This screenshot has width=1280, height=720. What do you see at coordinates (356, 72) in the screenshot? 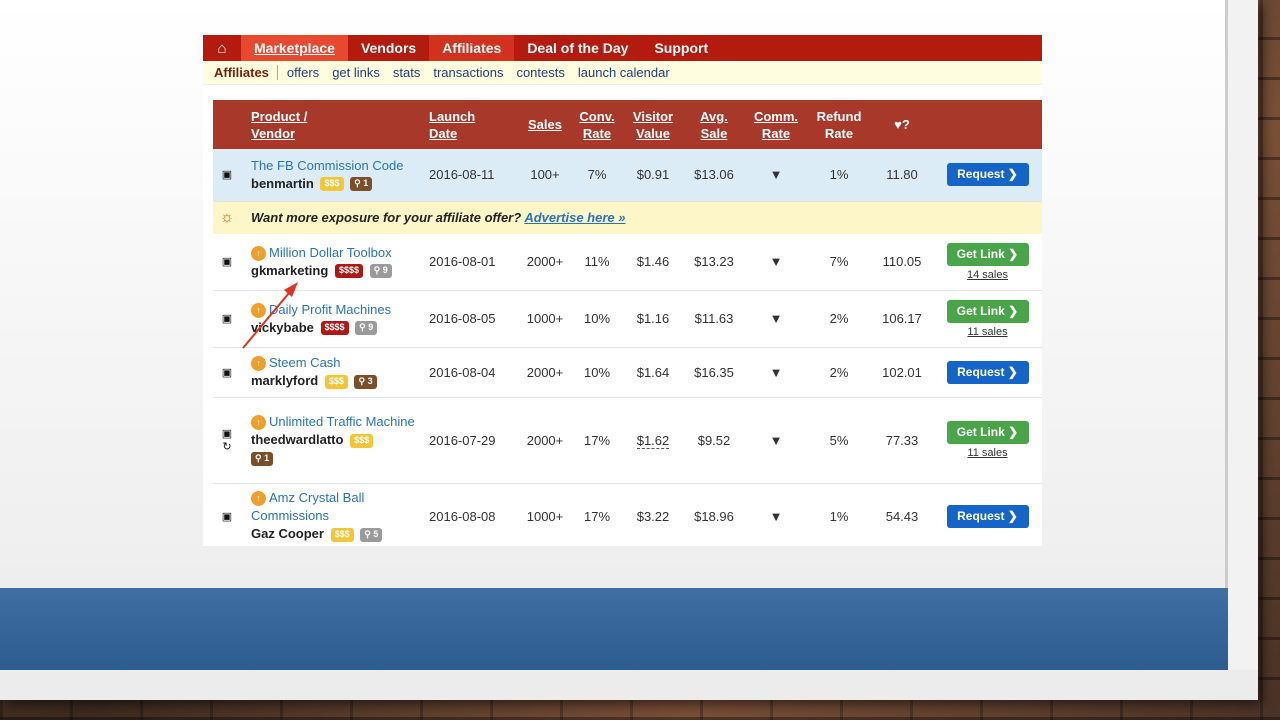
I see `subnav-get-links: get links` at bounding box center [356, 72].